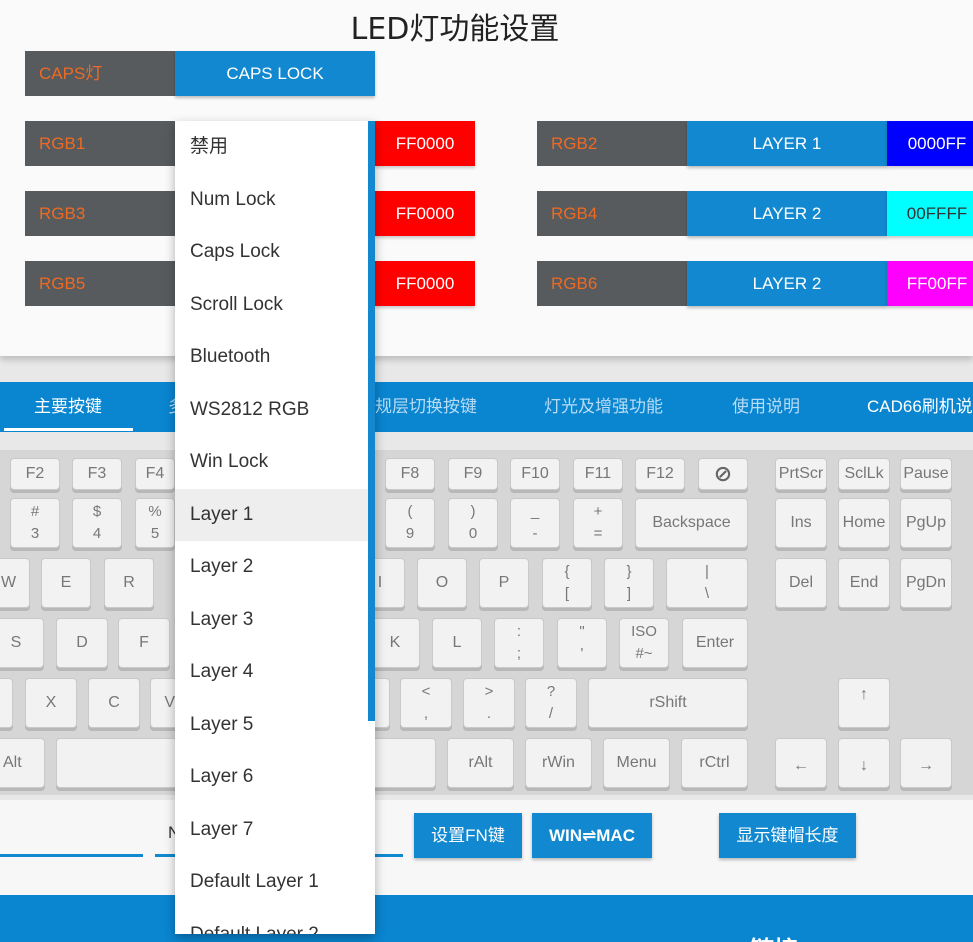  Describe the element at coordinates (864, 703) in the screenshot. I see `arrow-up-icon: ↑` at that location.